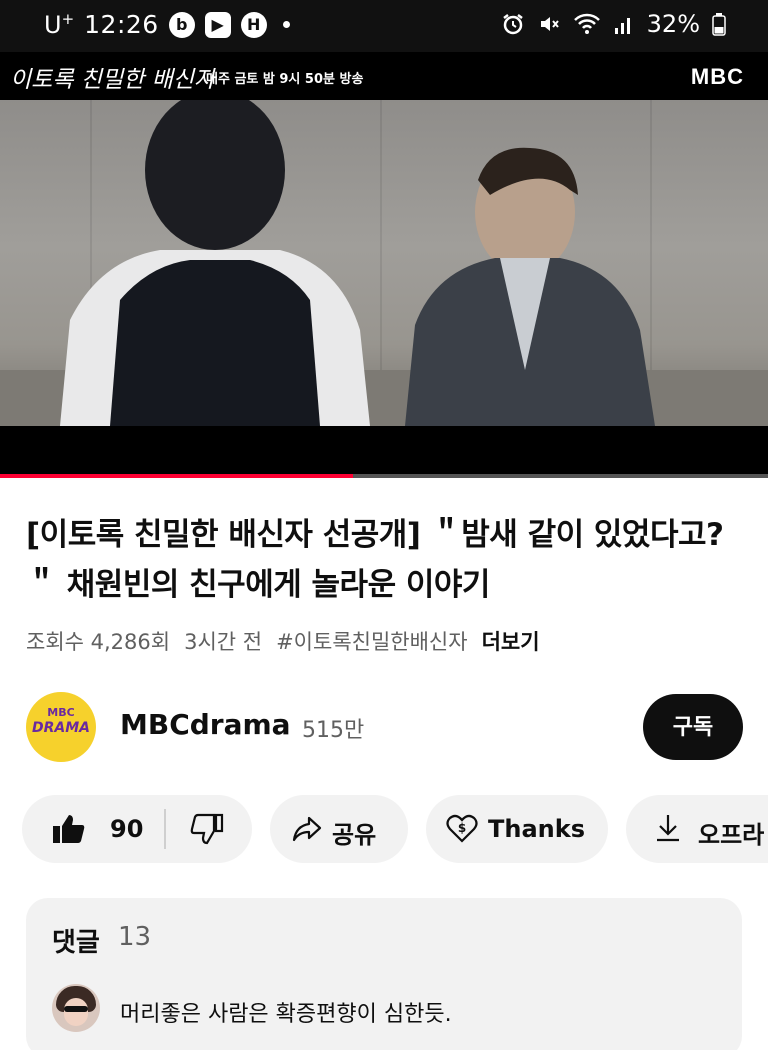  Describe the element at coordinates (549, 24) in the screenshot. I see `mute-icon` at that location.